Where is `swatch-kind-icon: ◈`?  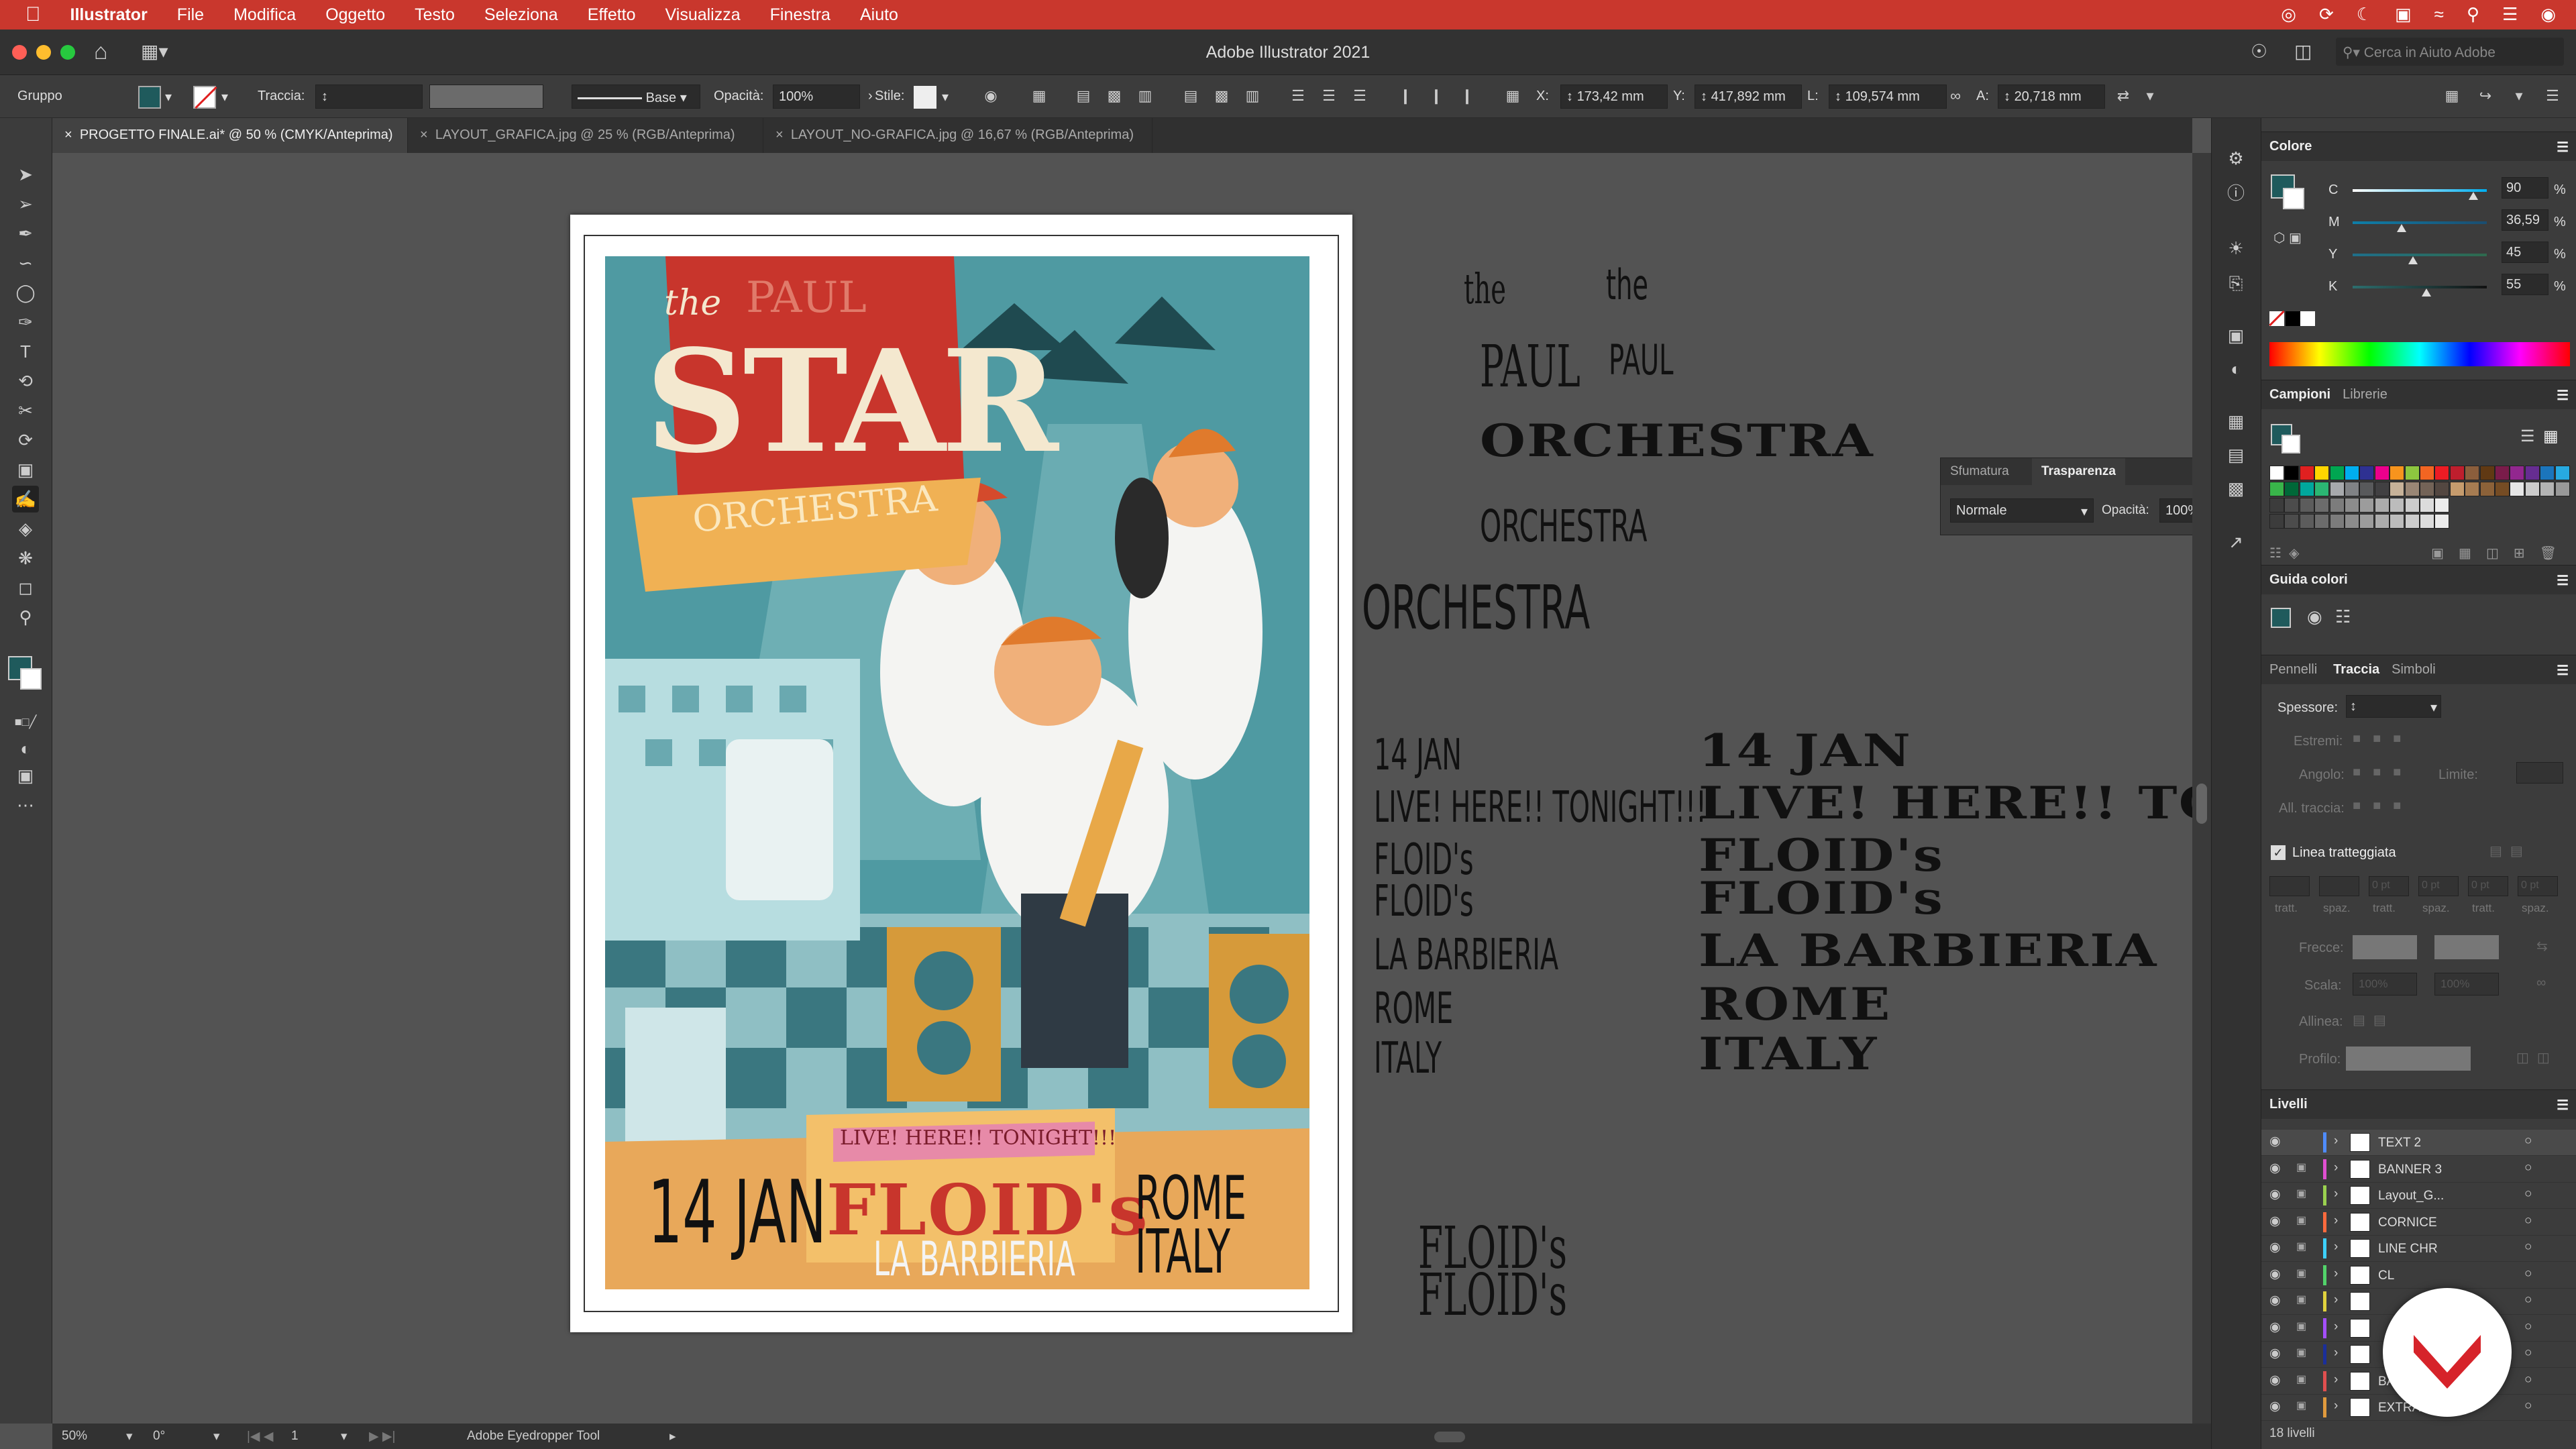
swatch-kind-icon: ◈ is located at coordinates (2294, 553).